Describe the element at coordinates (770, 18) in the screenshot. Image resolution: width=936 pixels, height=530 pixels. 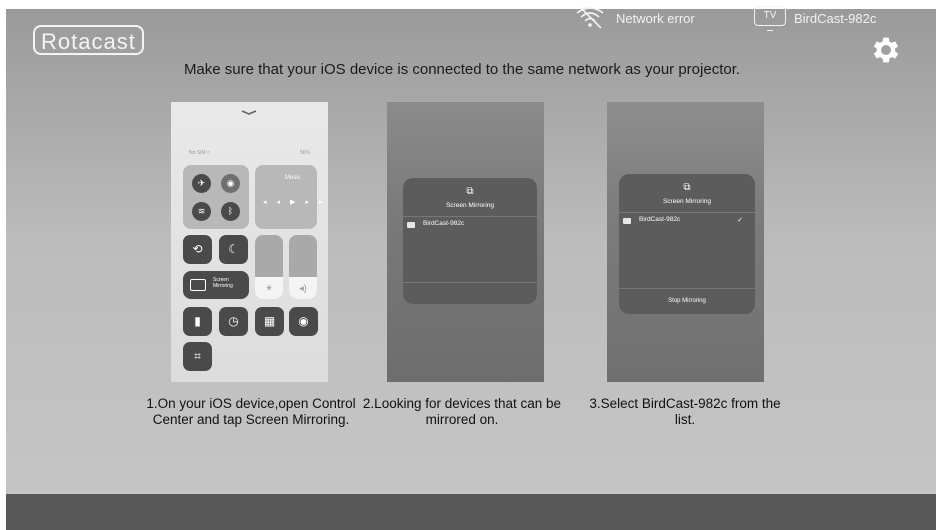
I see `tv-icon: TV` at that location.